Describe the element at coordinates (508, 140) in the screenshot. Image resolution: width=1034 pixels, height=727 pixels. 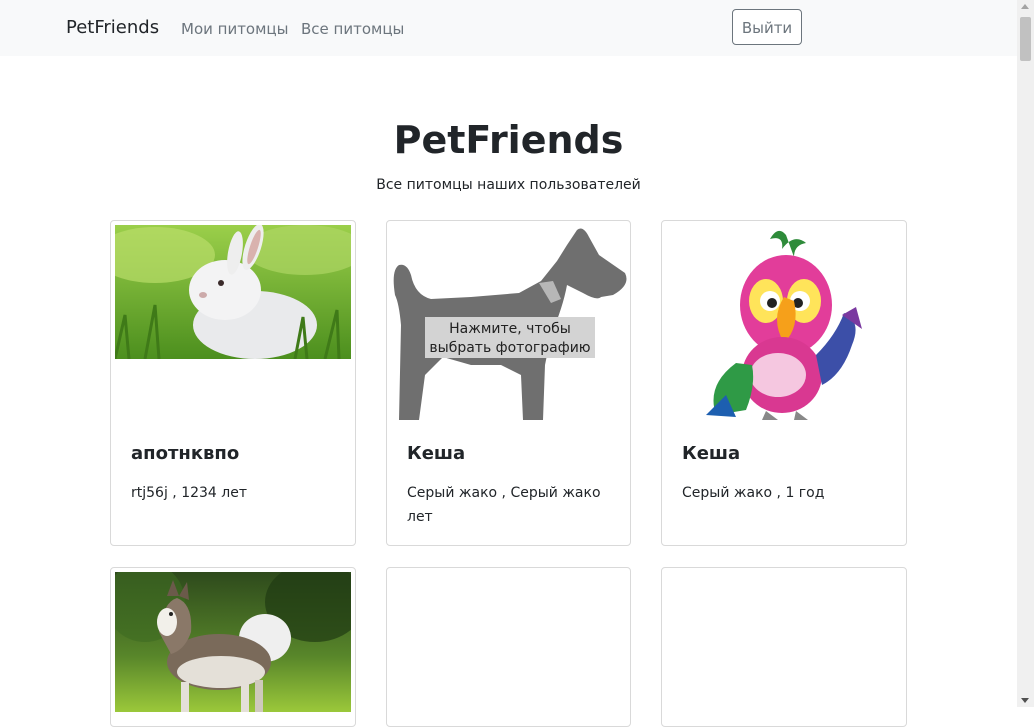
I see `page-title: PetFriends` at that location.